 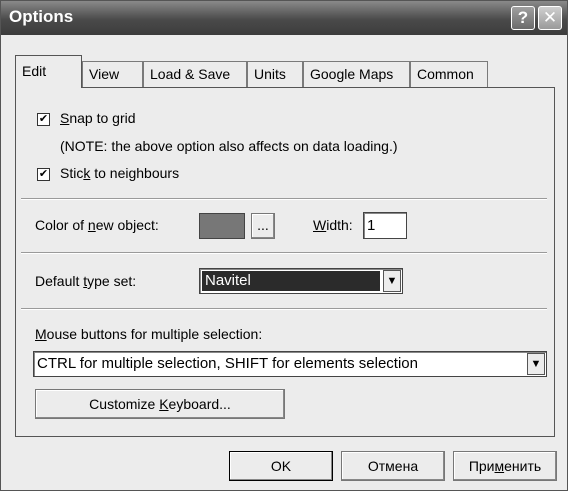 I want to click on cancel-button: Отмена, so click(x=393, y=466).